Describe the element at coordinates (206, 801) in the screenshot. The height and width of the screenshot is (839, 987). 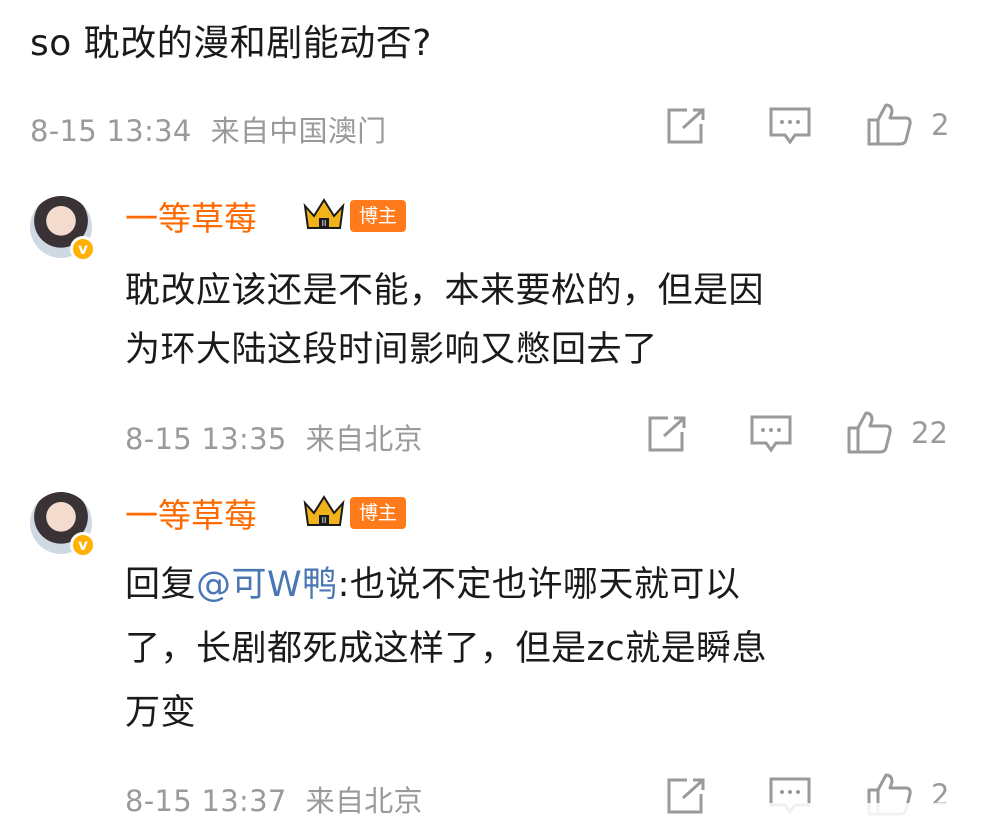
I see `comment-time: 8-15 13:37` at that location.